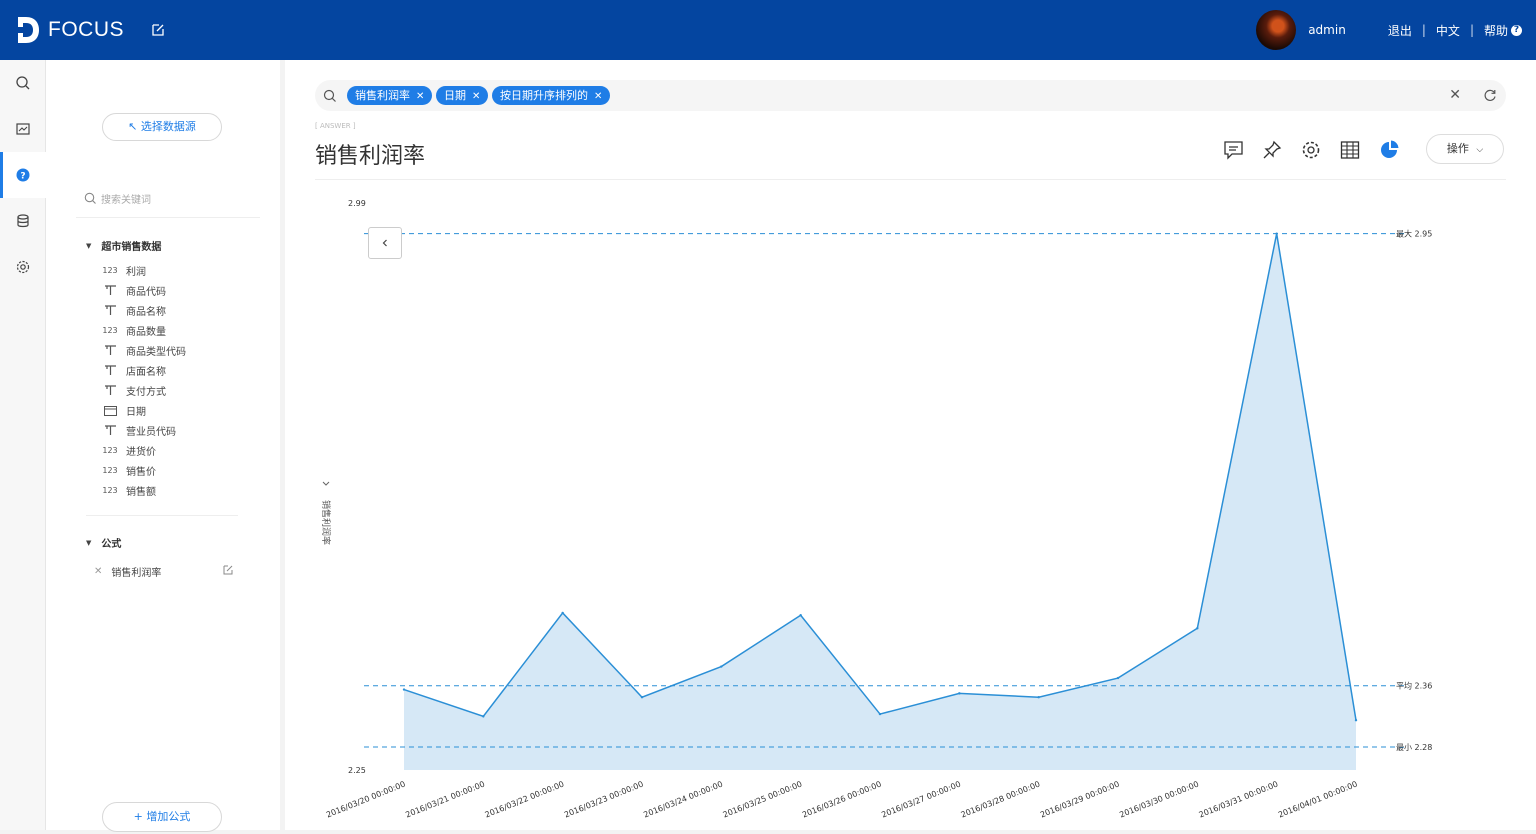 This screenshot has height=834, width=1536. What do you see at coordinates (544, 95) in the screenshot?
I see `chip-label: 按日期升序排列的` at bounding box center [544, 95].